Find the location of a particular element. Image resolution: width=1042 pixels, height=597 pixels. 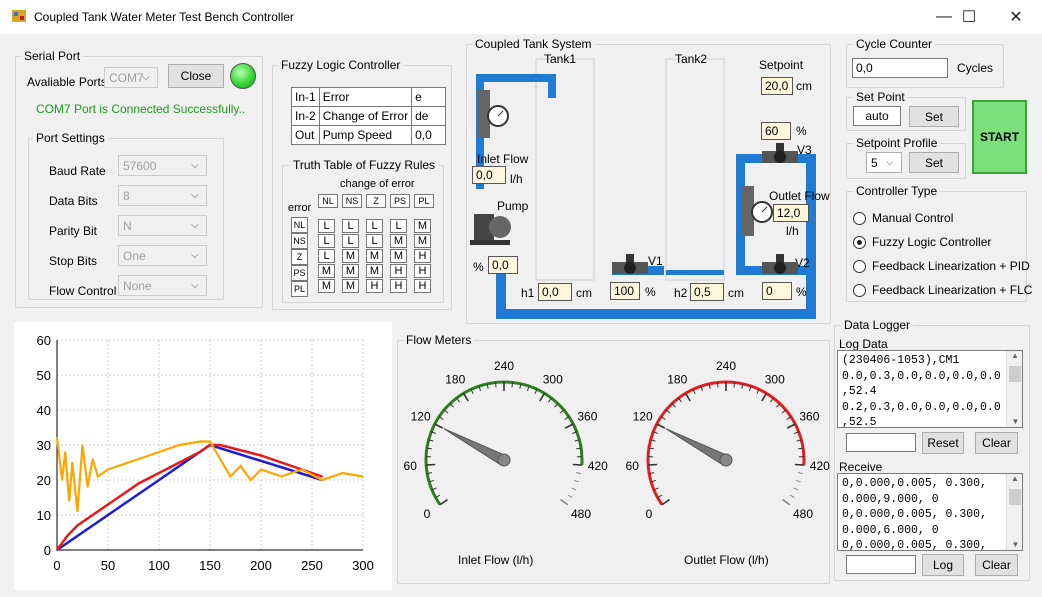

setpoint-profile-combo: 5 ⌵ is located at coordinates (884, 162).